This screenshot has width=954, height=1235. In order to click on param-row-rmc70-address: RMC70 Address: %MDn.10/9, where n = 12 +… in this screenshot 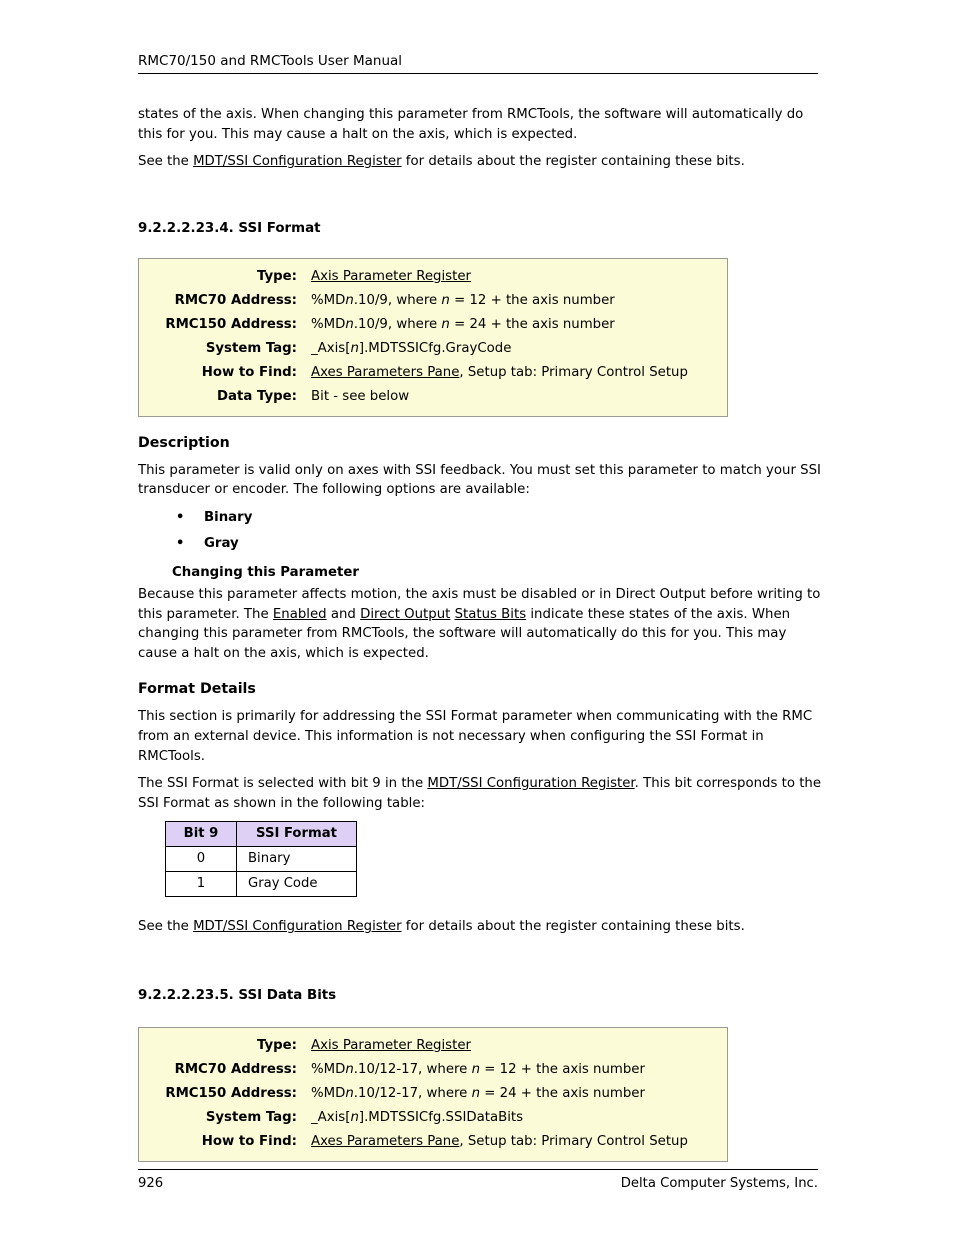, I will do `click(433, 301)`.